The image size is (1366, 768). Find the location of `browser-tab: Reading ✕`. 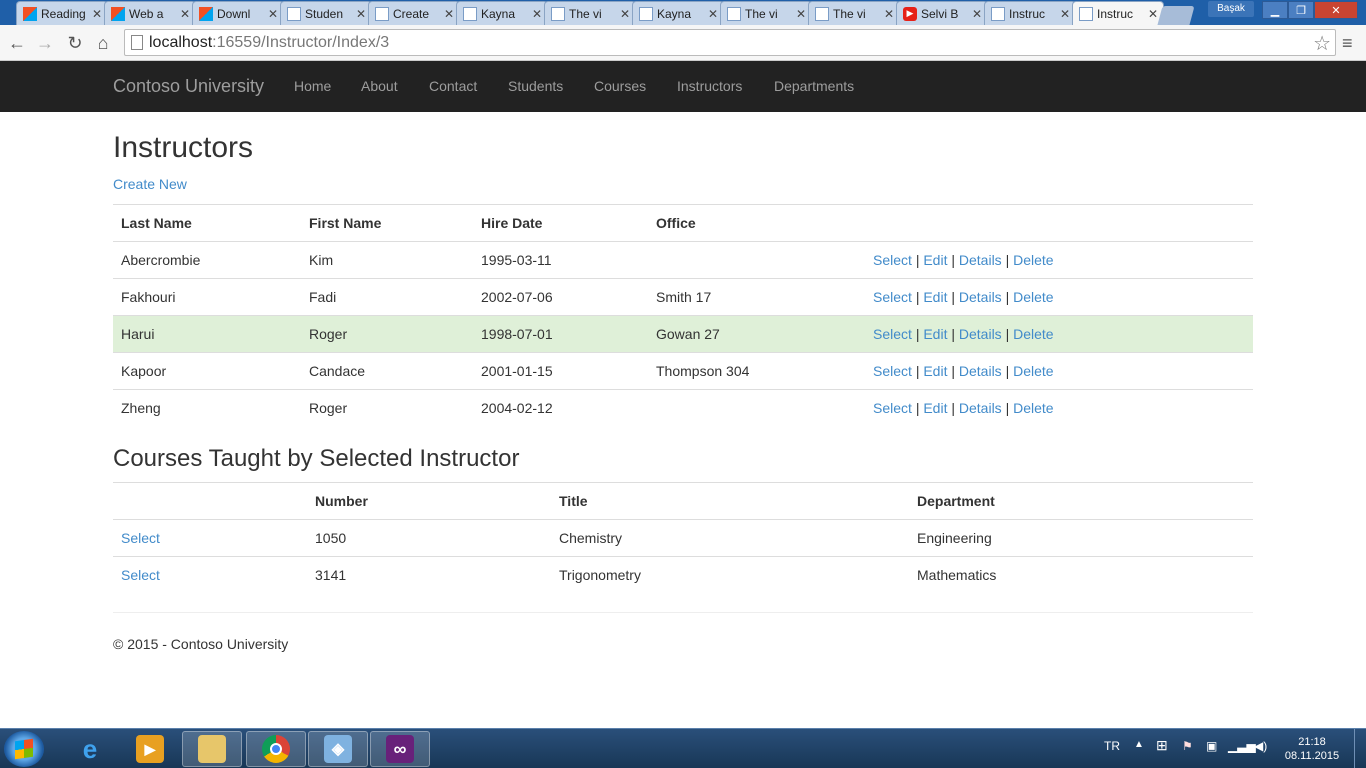

browser-tab: Reading ✕ is located at coordinates (62, 13).